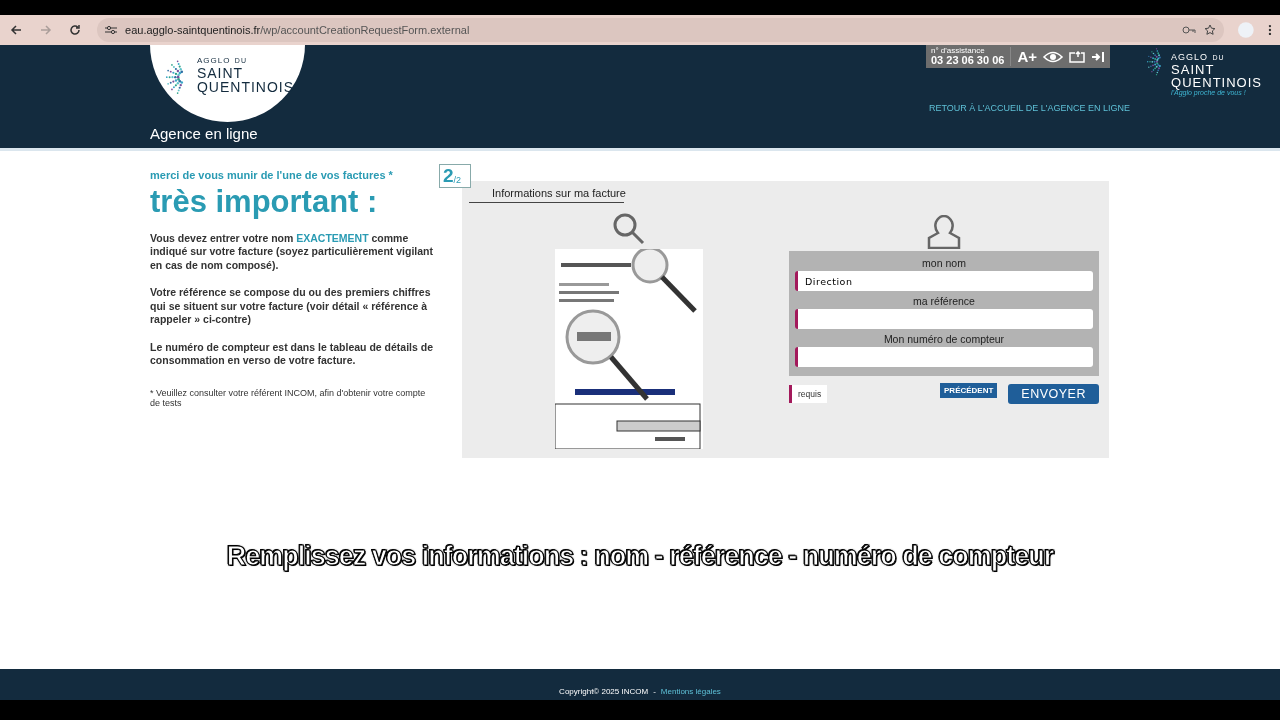  I want to click on previous-button: PRÉCÉDENT, so click(969, 390).